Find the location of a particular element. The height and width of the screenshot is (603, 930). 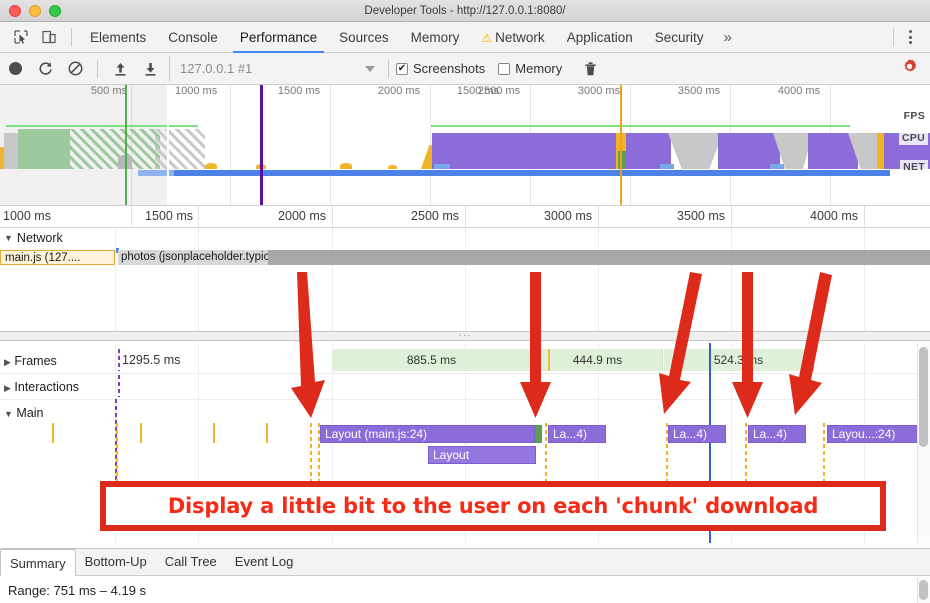

tab-call-tree: Call Tree is located at coordinates (191, 561).